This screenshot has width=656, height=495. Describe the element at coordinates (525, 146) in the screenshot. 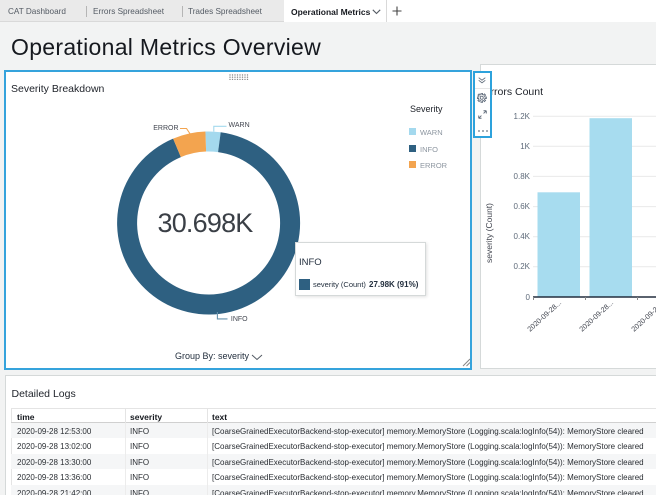

I see `svg-text: 1K` at that location.